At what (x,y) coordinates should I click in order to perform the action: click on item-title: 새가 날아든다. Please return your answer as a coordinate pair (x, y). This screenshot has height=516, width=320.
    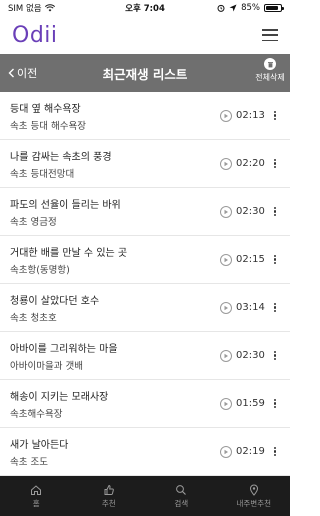
    Looking at the image, I should click on (39, 445).